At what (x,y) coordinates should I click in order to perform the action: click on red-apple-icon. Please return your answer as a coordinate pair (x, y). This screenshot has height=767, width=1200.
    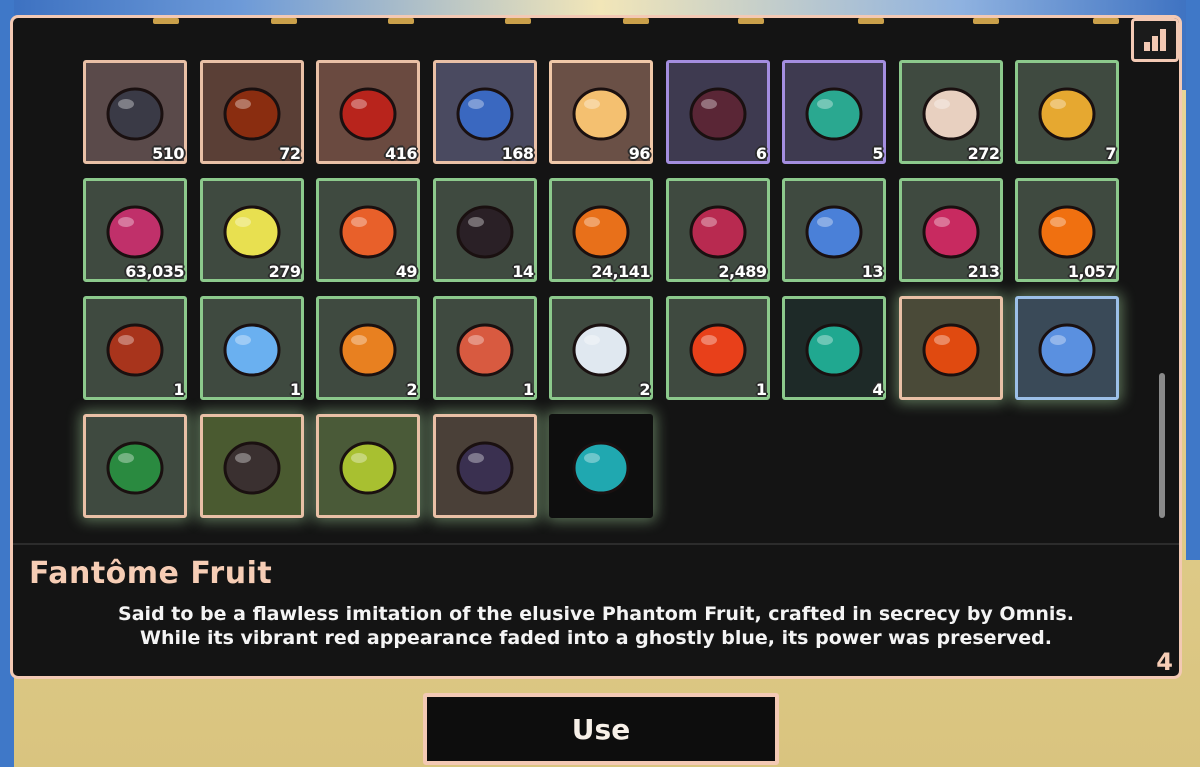
    Looking at the image, I should click on (717, 350).